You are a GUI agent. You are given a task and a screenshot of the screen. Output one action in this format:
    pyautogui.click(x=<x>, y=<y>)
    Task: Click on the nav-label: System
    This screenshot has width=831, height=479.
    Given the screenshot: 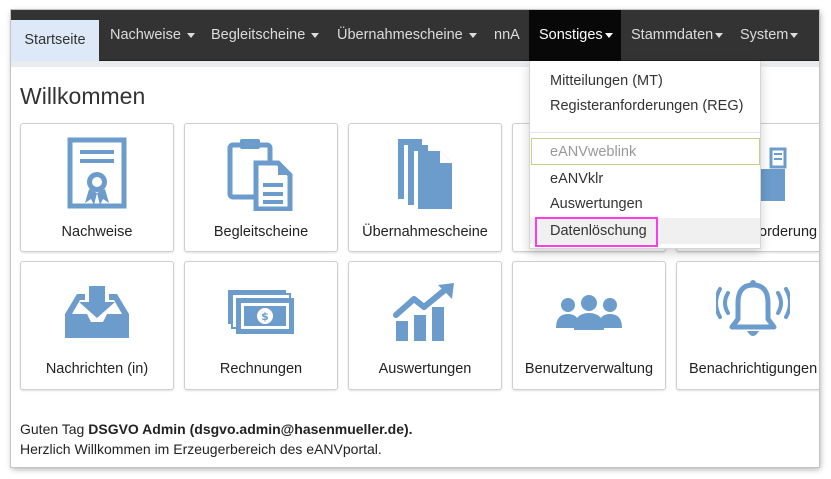 What is the action you would take?
    pyautogui.click(x=764, y=35)
    